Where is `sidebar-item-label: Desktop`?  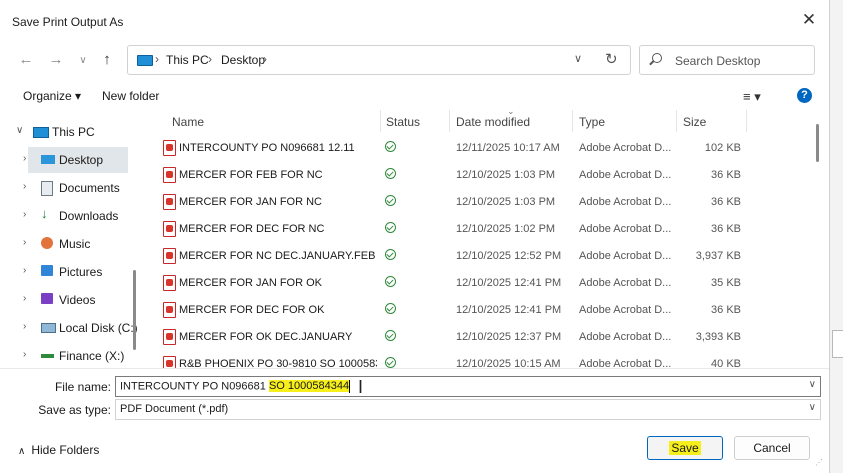 sidebar-item-label: Desktop is located at coordinates (81, 160).